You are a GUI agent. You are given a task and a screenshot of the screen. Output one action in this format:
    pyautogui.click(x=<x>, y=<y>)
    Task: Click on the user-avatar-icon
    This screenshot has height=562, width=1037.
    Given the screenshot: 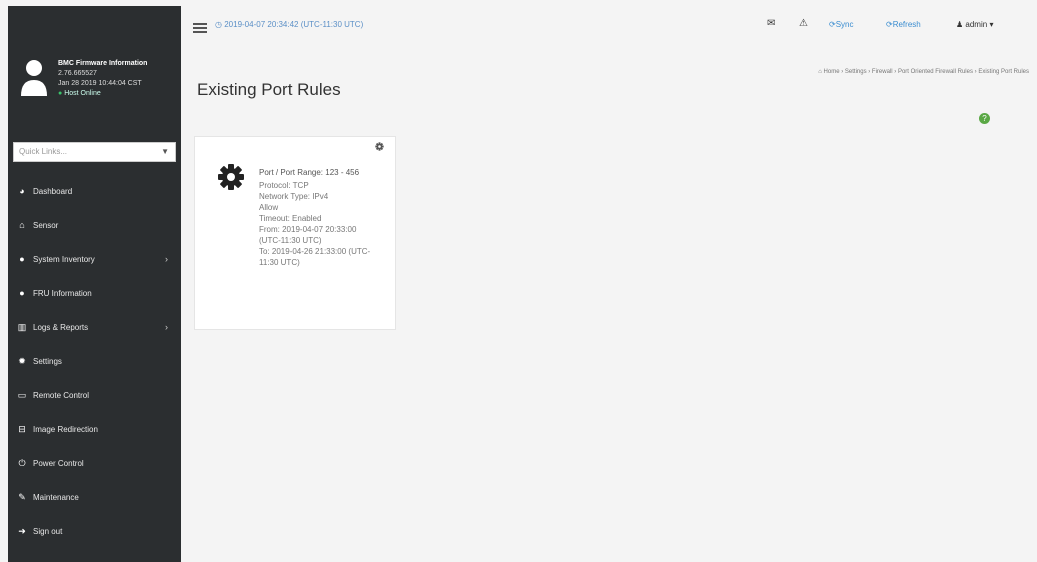 What is the action you would take?
    pyautogui.click(x=34, y=78)
    